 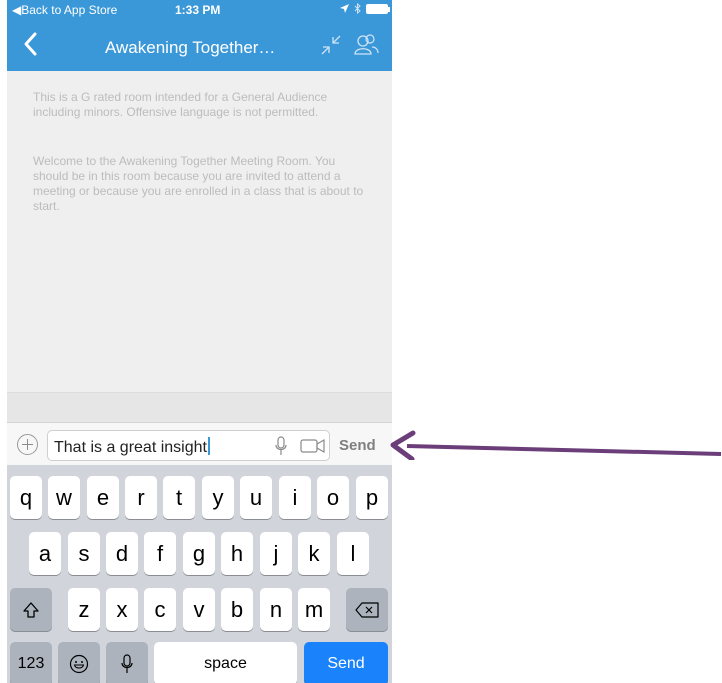 I want to click on numbers-key: 123, so click(x=31, y=662).